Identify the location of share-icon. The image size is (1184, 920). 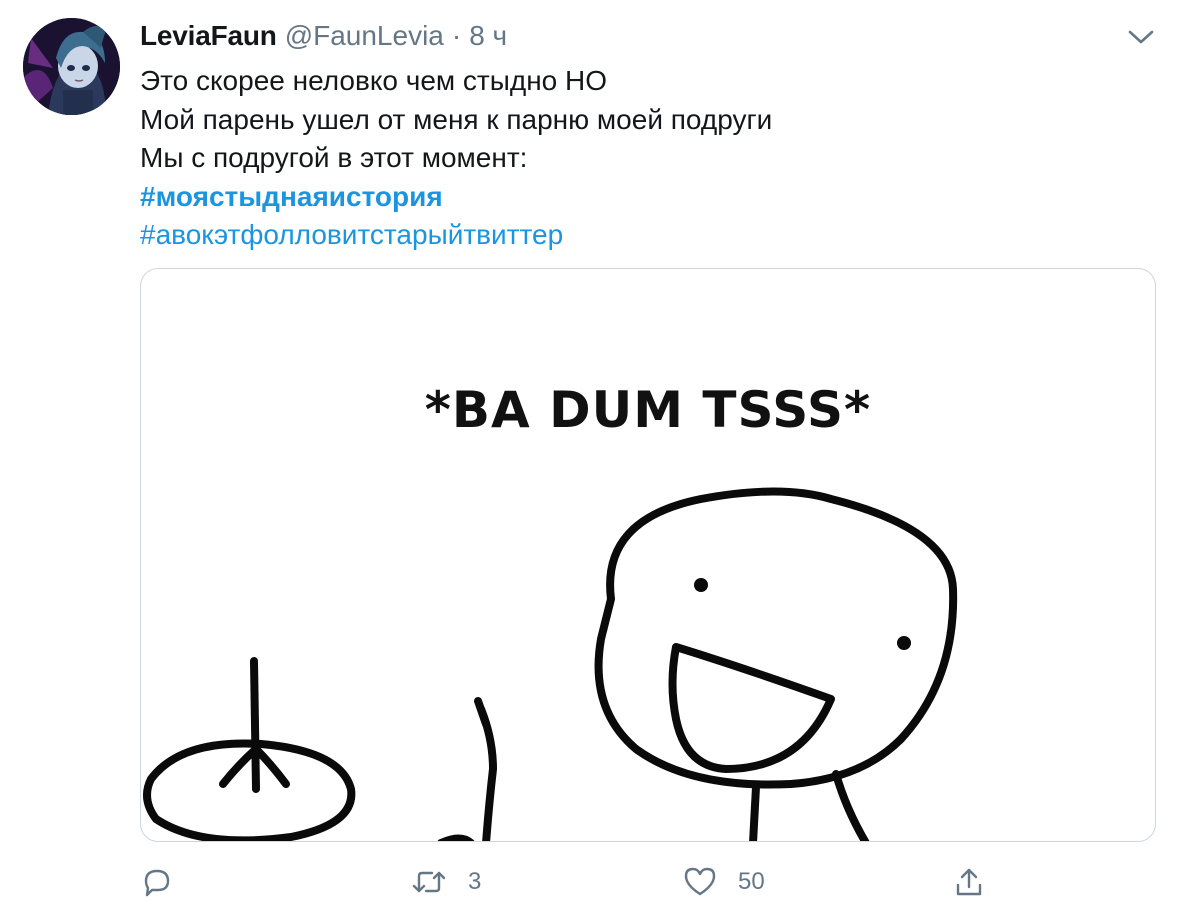
(969, 882).